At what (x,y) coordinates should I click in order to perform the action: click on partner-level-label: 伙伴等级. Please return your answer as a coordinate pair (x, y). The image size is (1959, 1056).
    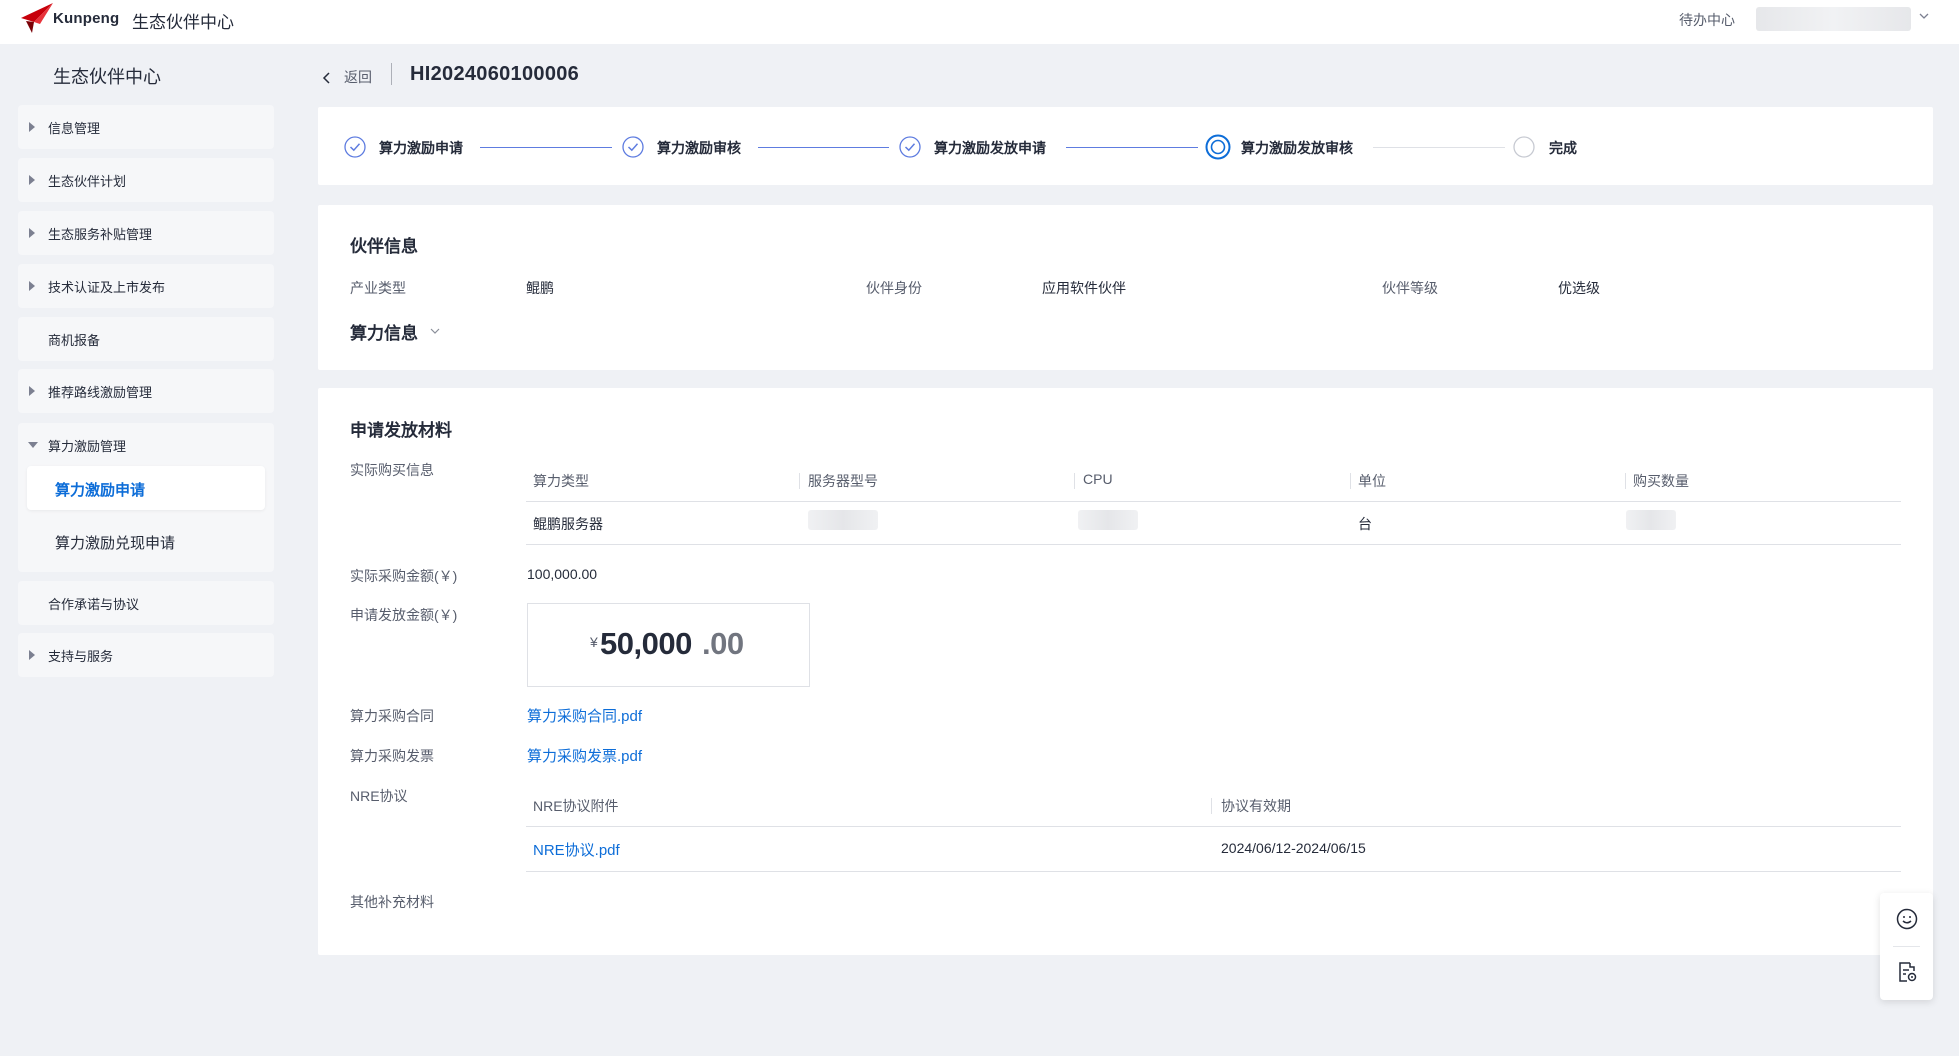
    Looking at the image, I should click on (1410, 288).